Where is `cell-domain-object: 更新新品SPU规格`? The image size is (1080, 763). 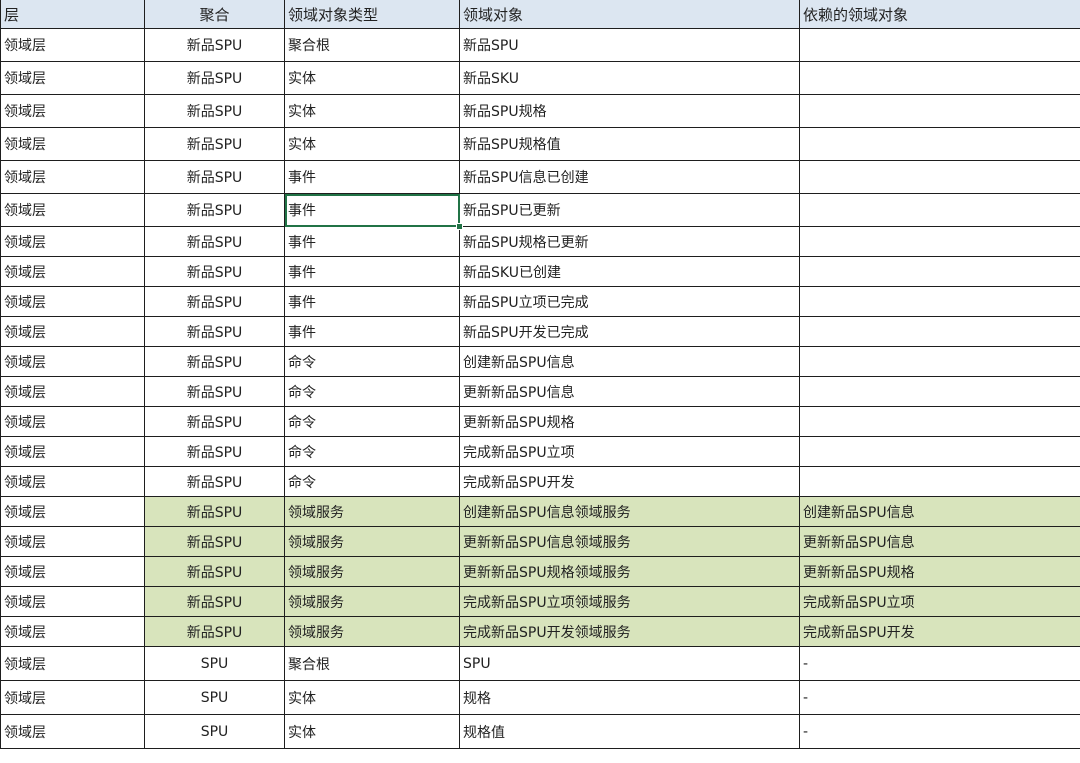 cell-domain-object: 更新新品SPU规格 is located at coordinates (629, 421).